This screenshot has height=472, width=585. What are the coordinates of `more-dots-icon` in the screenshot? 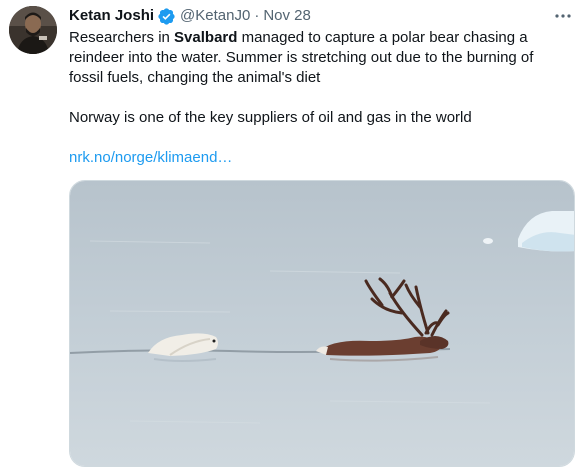 It's located at (563, 16).